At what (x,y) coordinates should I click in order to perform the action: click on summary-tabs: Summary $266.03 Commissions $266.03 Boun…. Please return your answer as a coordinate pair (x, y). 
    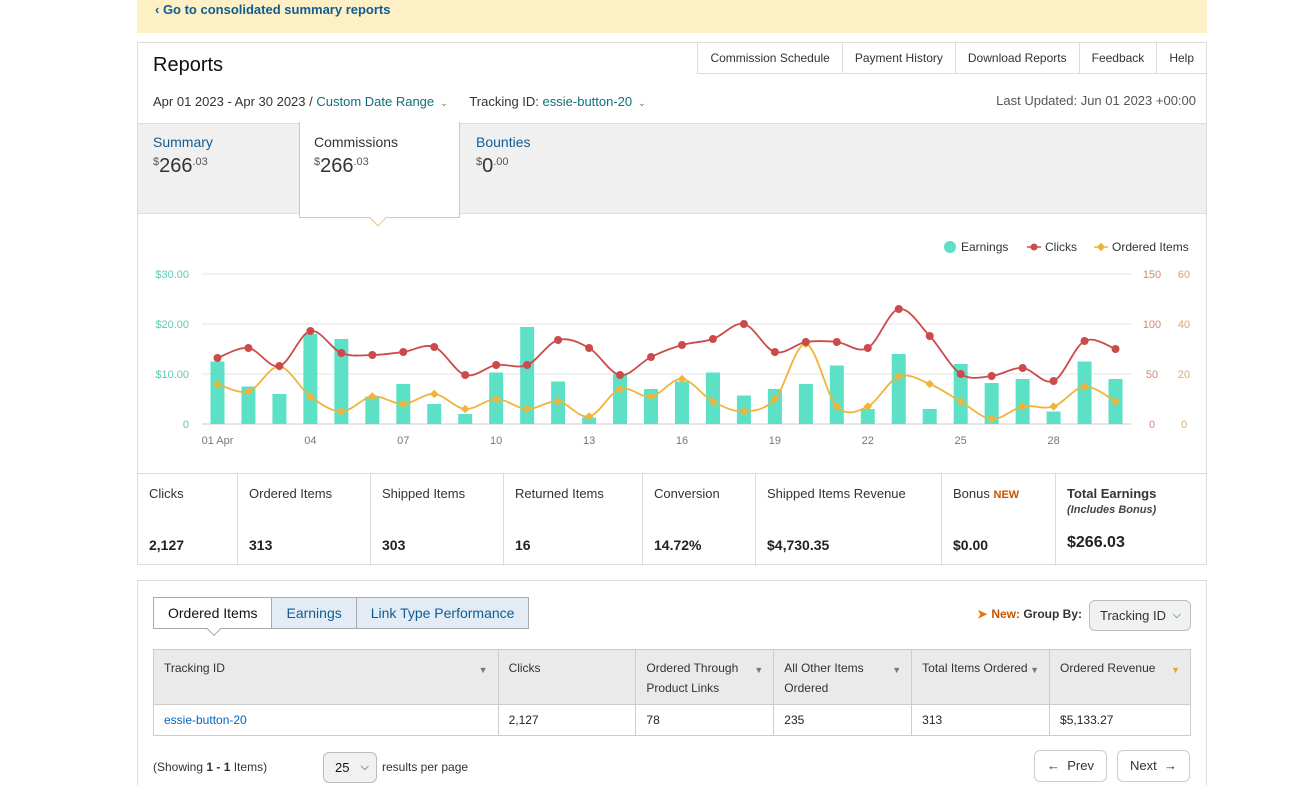
    Looking at the image, I should click on (672, 174).